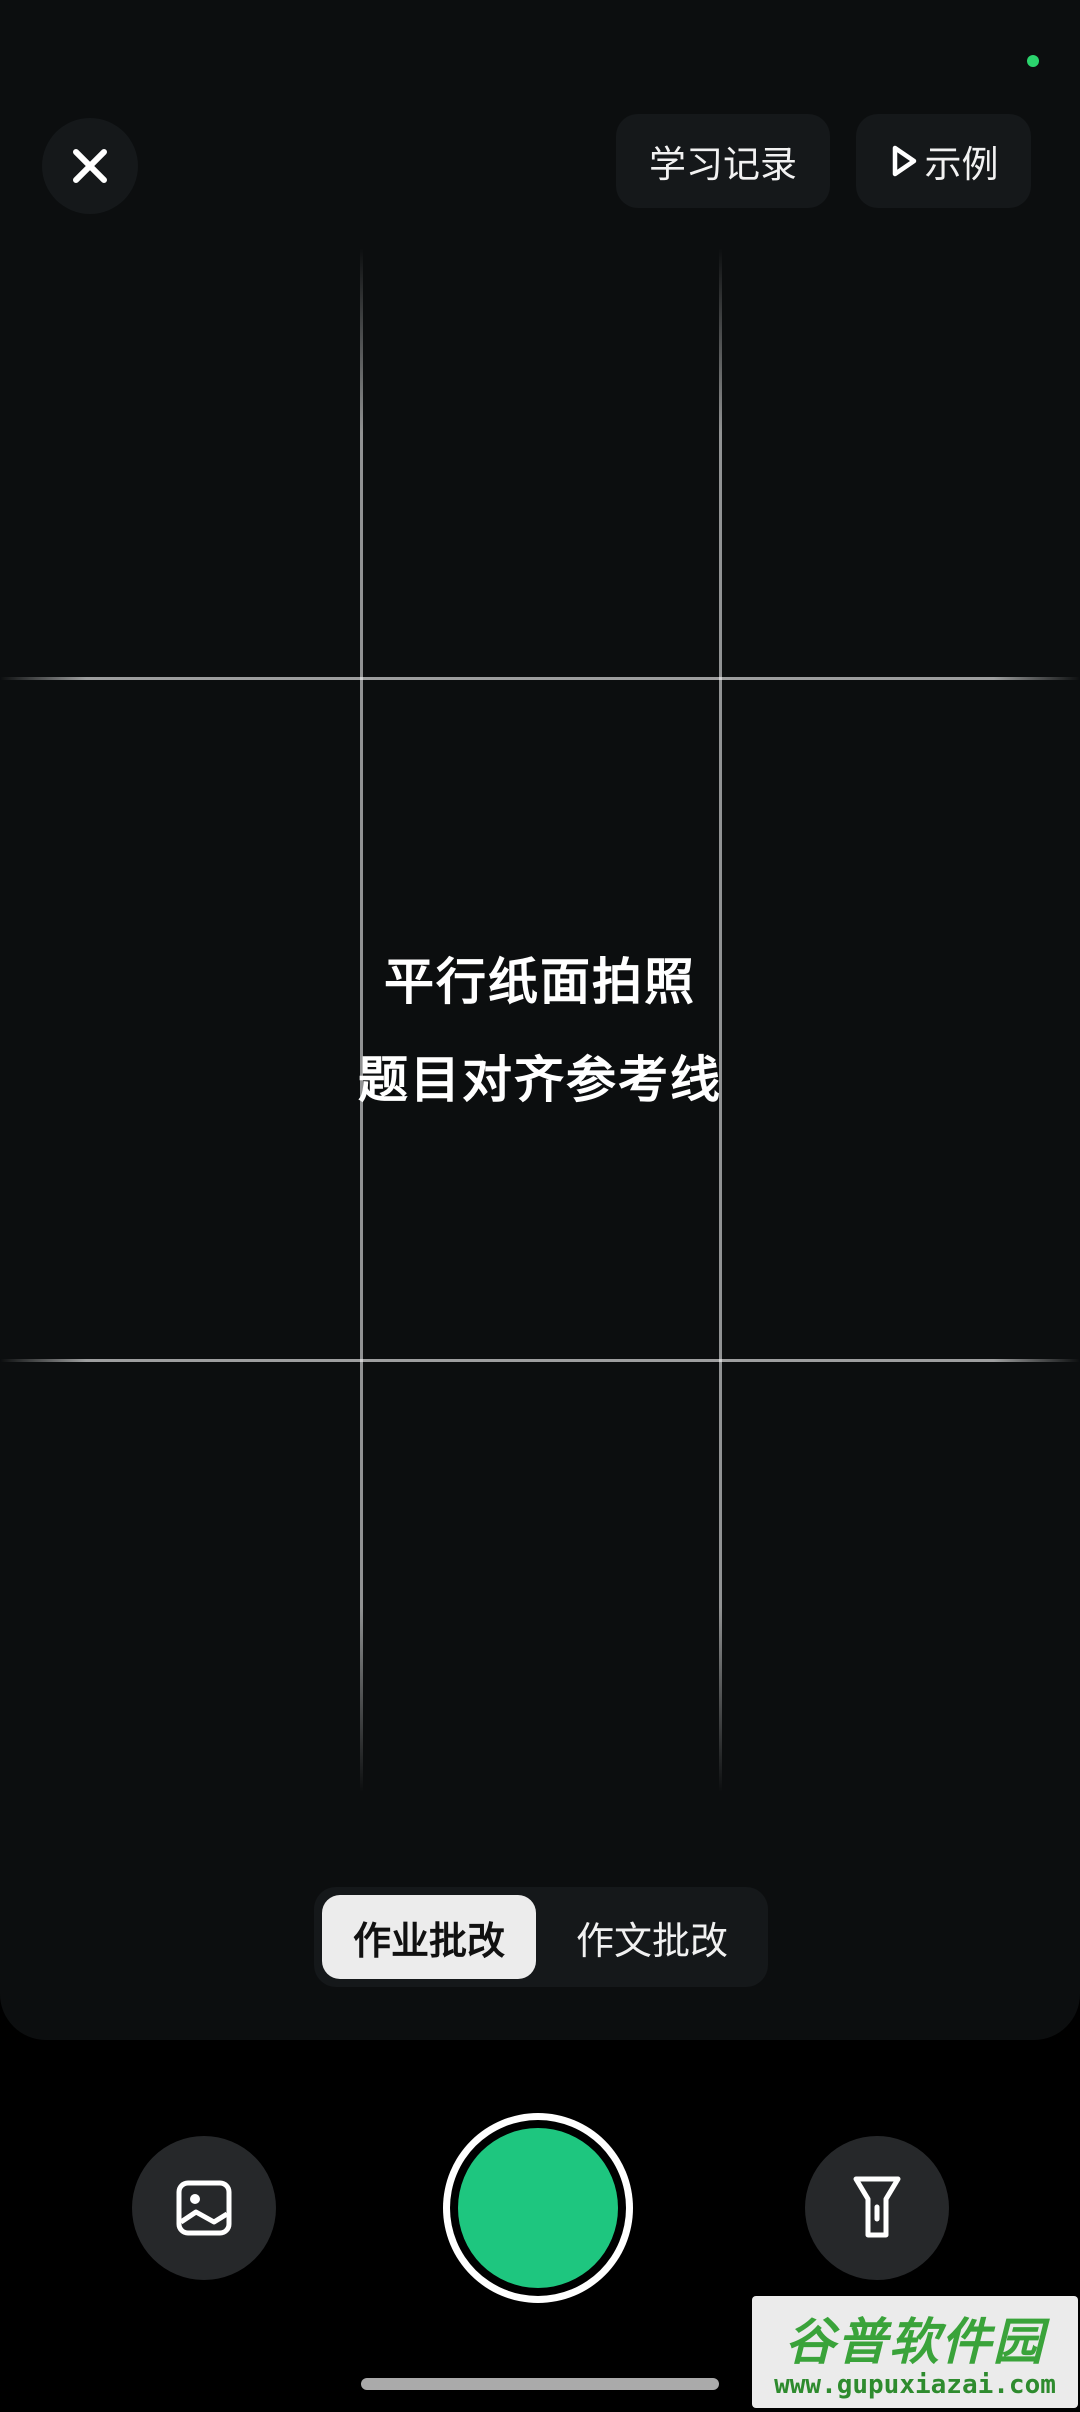 The height and width of the screenshot is (2412, 1080). I want to click on shutter-core, so click(538, 2208).